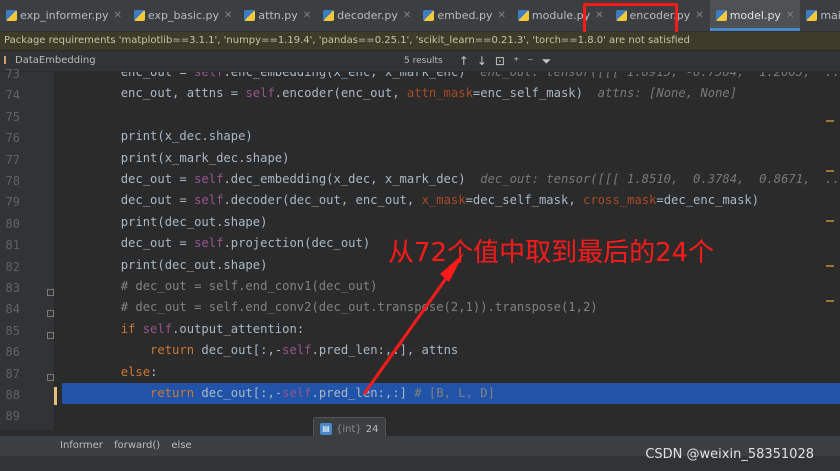  Describe the element at coordinates (451, 136) in the screenshot. I see `code-line: print(x_dec.shape)` at that location.